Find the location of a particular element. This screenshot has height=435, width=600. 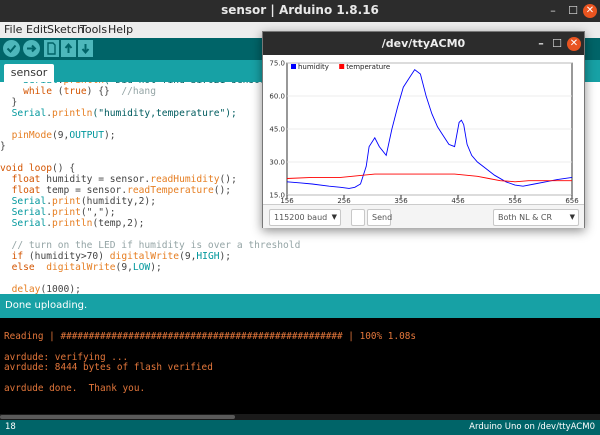

send-button: Send is located at coordinates (380, 217).